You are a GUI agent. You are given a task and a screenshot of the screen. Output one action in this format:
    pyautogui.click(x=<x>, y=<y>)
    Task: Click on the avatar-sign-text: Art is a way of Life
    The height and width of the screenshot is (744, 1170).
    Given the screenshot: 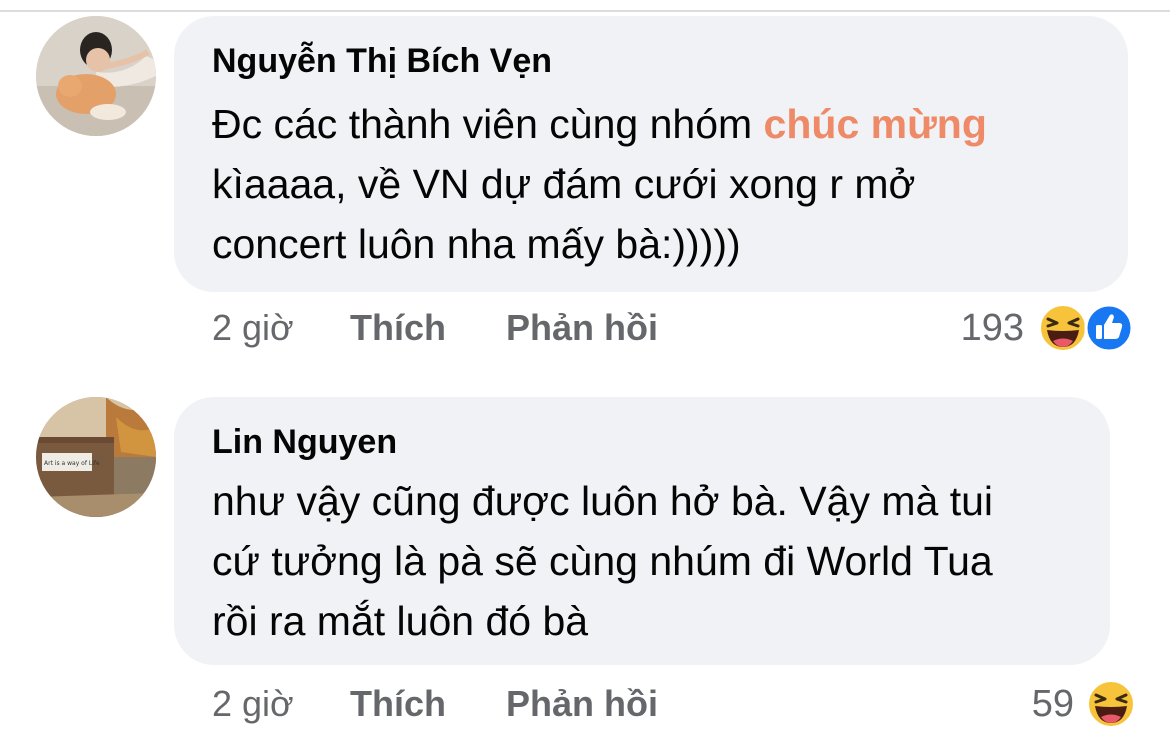 What is the action you would take?
    pyautogui.click(x=72, y=463)
    